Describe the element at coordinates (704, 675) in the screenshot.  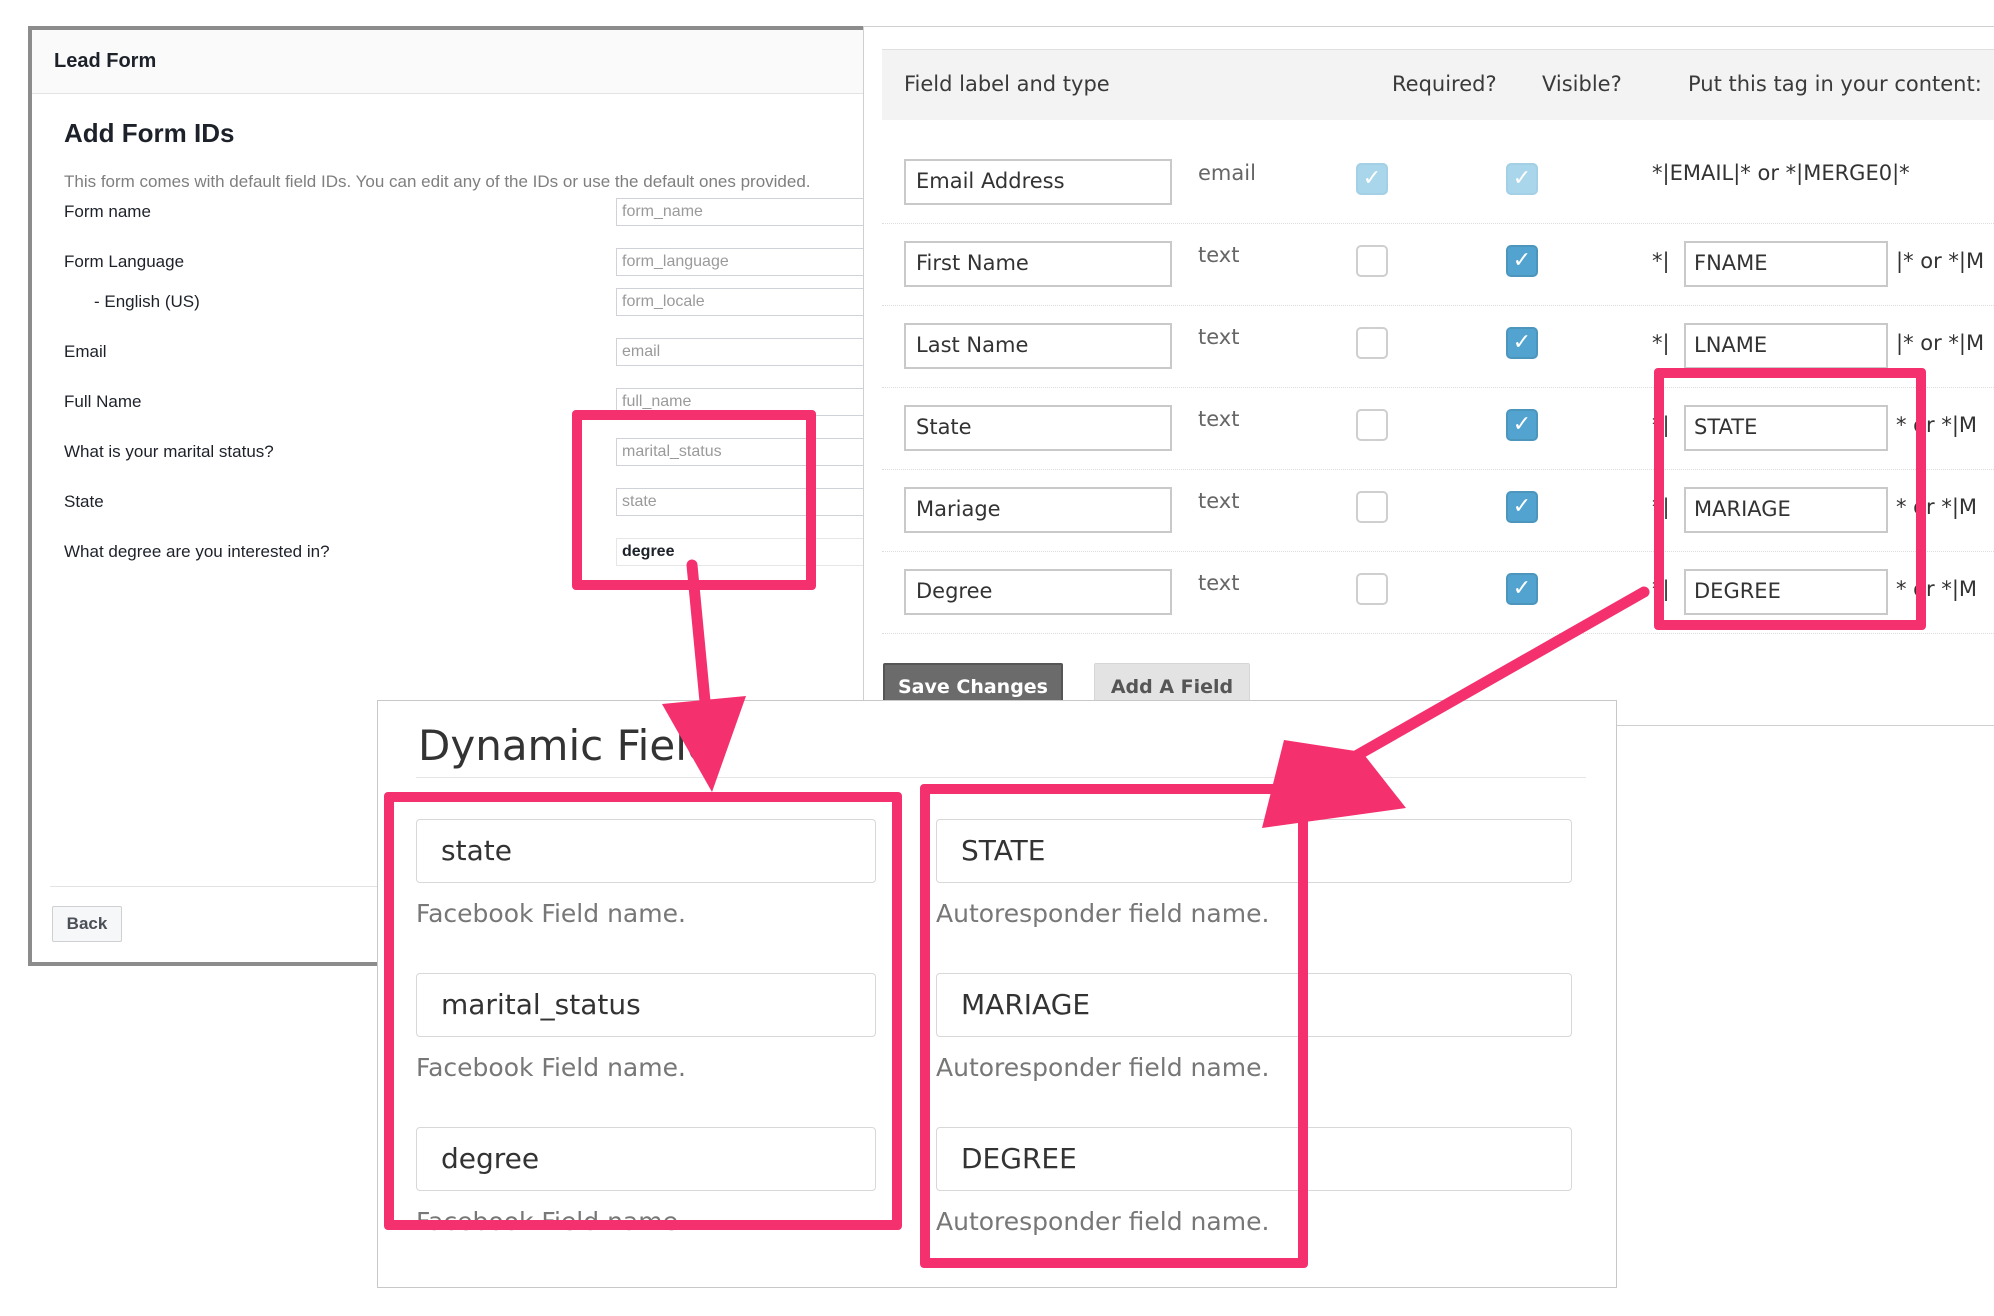
I see `arrow-down-icon` at that location.